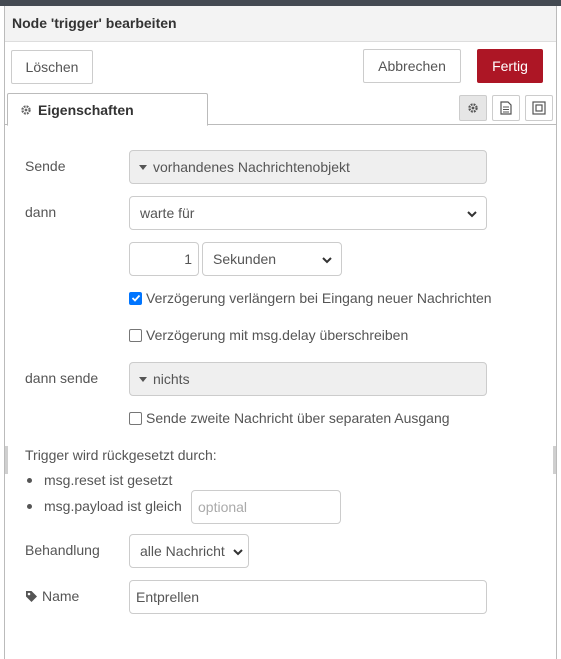 This screenshot has height=659, width=561. Describe the element at coordinates (86, 109) in the screenshot. I see `tab-properties-label: Eigenschaften` at that location.